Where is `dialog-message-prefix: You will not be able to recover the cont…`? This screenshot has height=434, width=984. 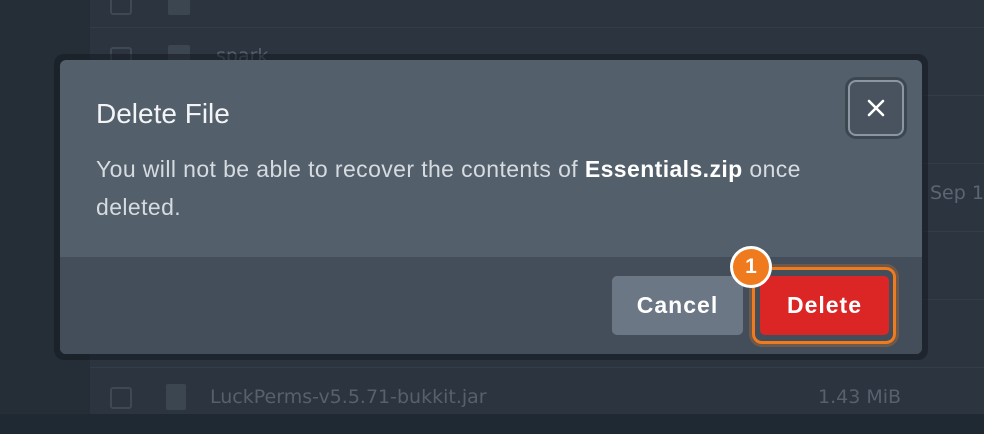 dialog-message-prefix: You will not be able to recover the cont… is located at coordinates (340, 169).